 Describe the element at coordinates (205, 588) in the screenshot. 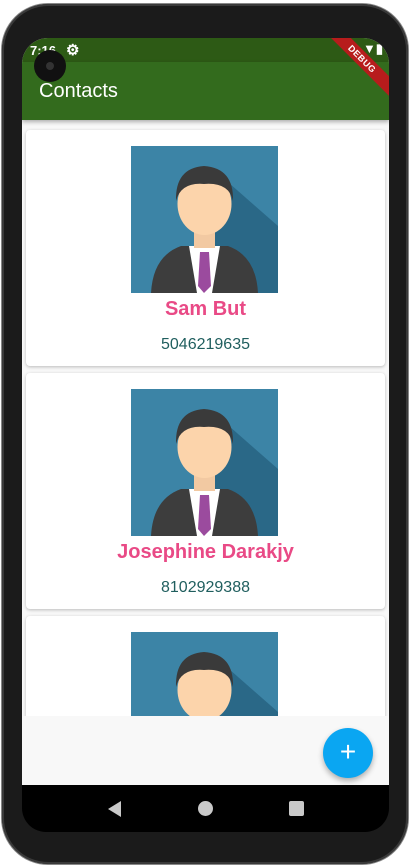

I see `contact-phone: 8102929388` at that location.